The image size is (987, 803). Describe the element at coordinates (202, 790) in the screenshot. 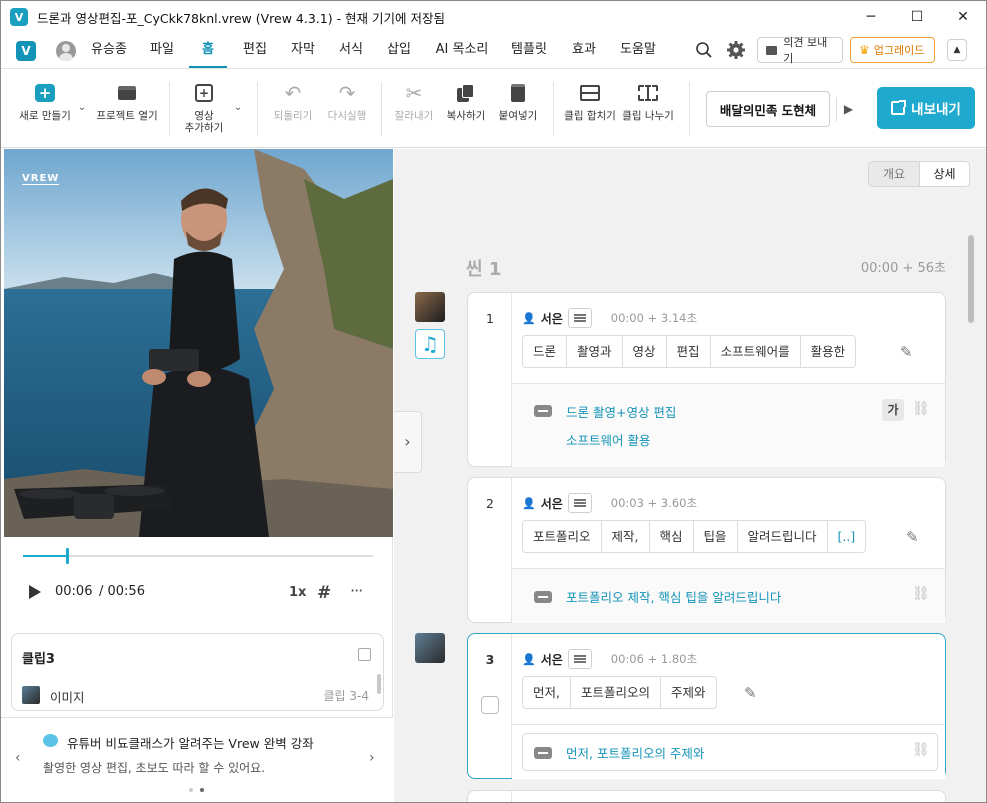

I see `carousel-dot-active` at that location.